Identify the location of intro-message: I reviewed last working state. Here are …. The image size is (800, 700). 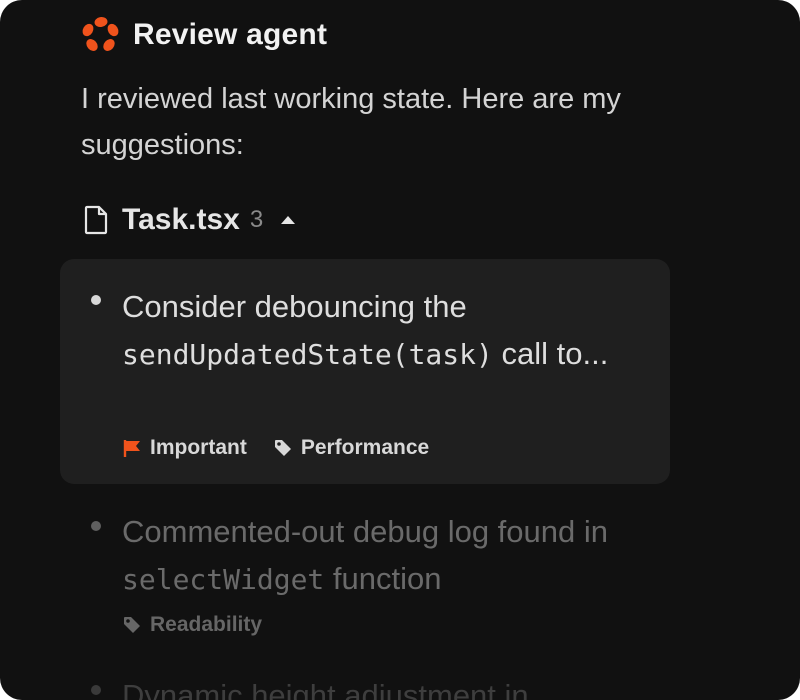
(351, 122).